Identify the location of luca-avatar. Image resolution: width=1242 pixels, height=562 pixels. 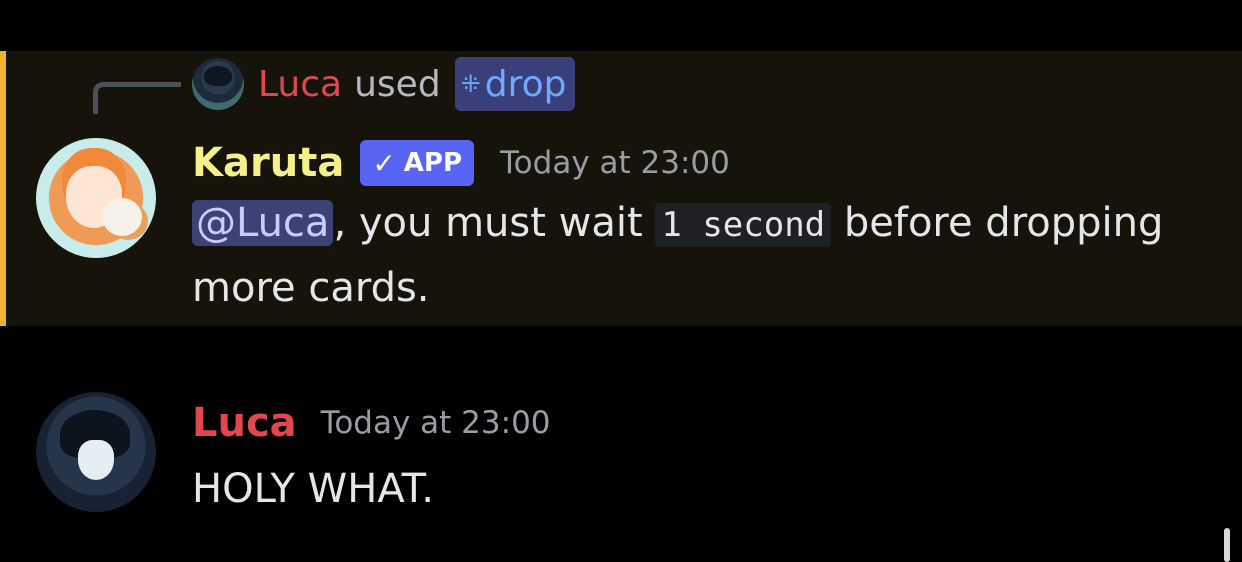
(96, 452).